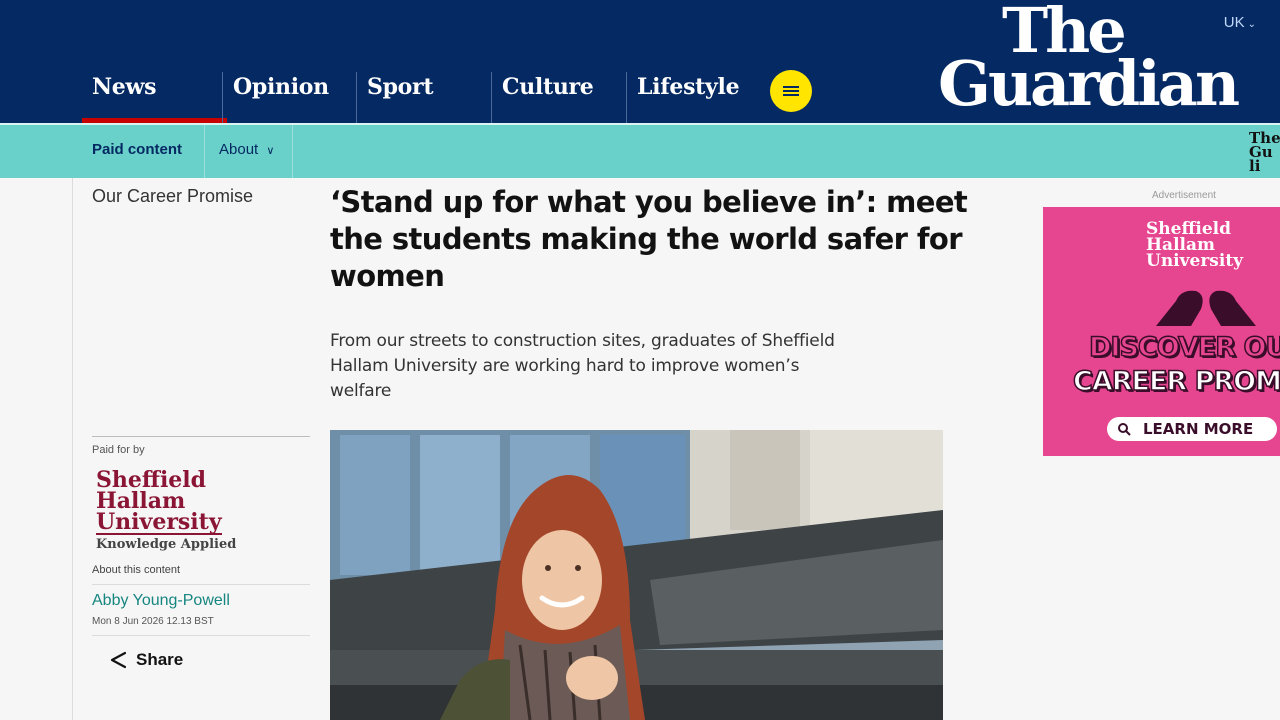 This screenshot has width=1280, height=720. I want to click on series-link: Our Career Promise, so click(172, 196).